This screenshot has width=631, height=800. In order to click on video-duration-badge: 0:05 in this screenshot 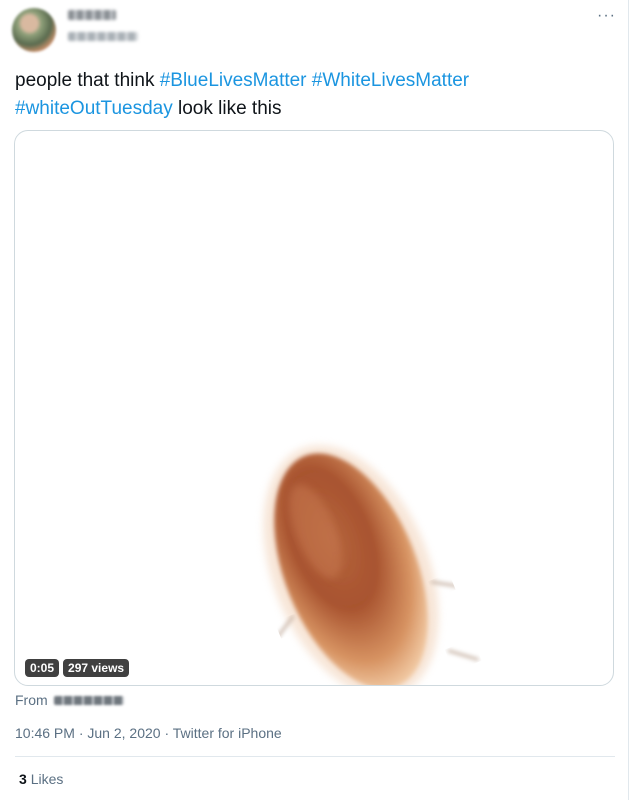, I will do `click(42, 668)`.